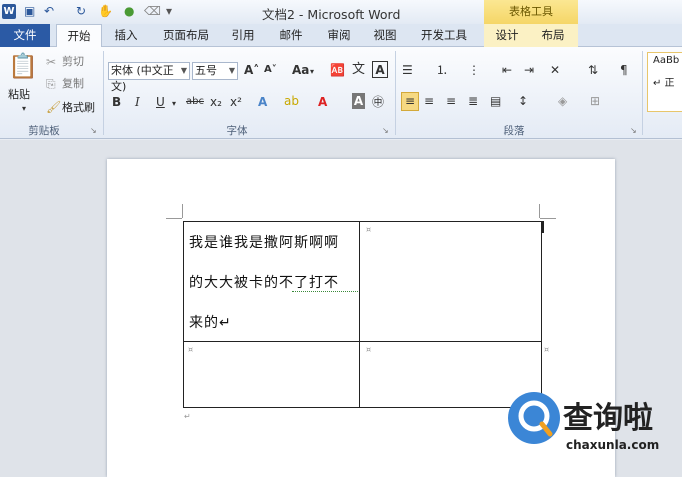 The width and height of the screenshot is (682, 477). I want to click on copy-icon: ⎘, so click(51, 84).